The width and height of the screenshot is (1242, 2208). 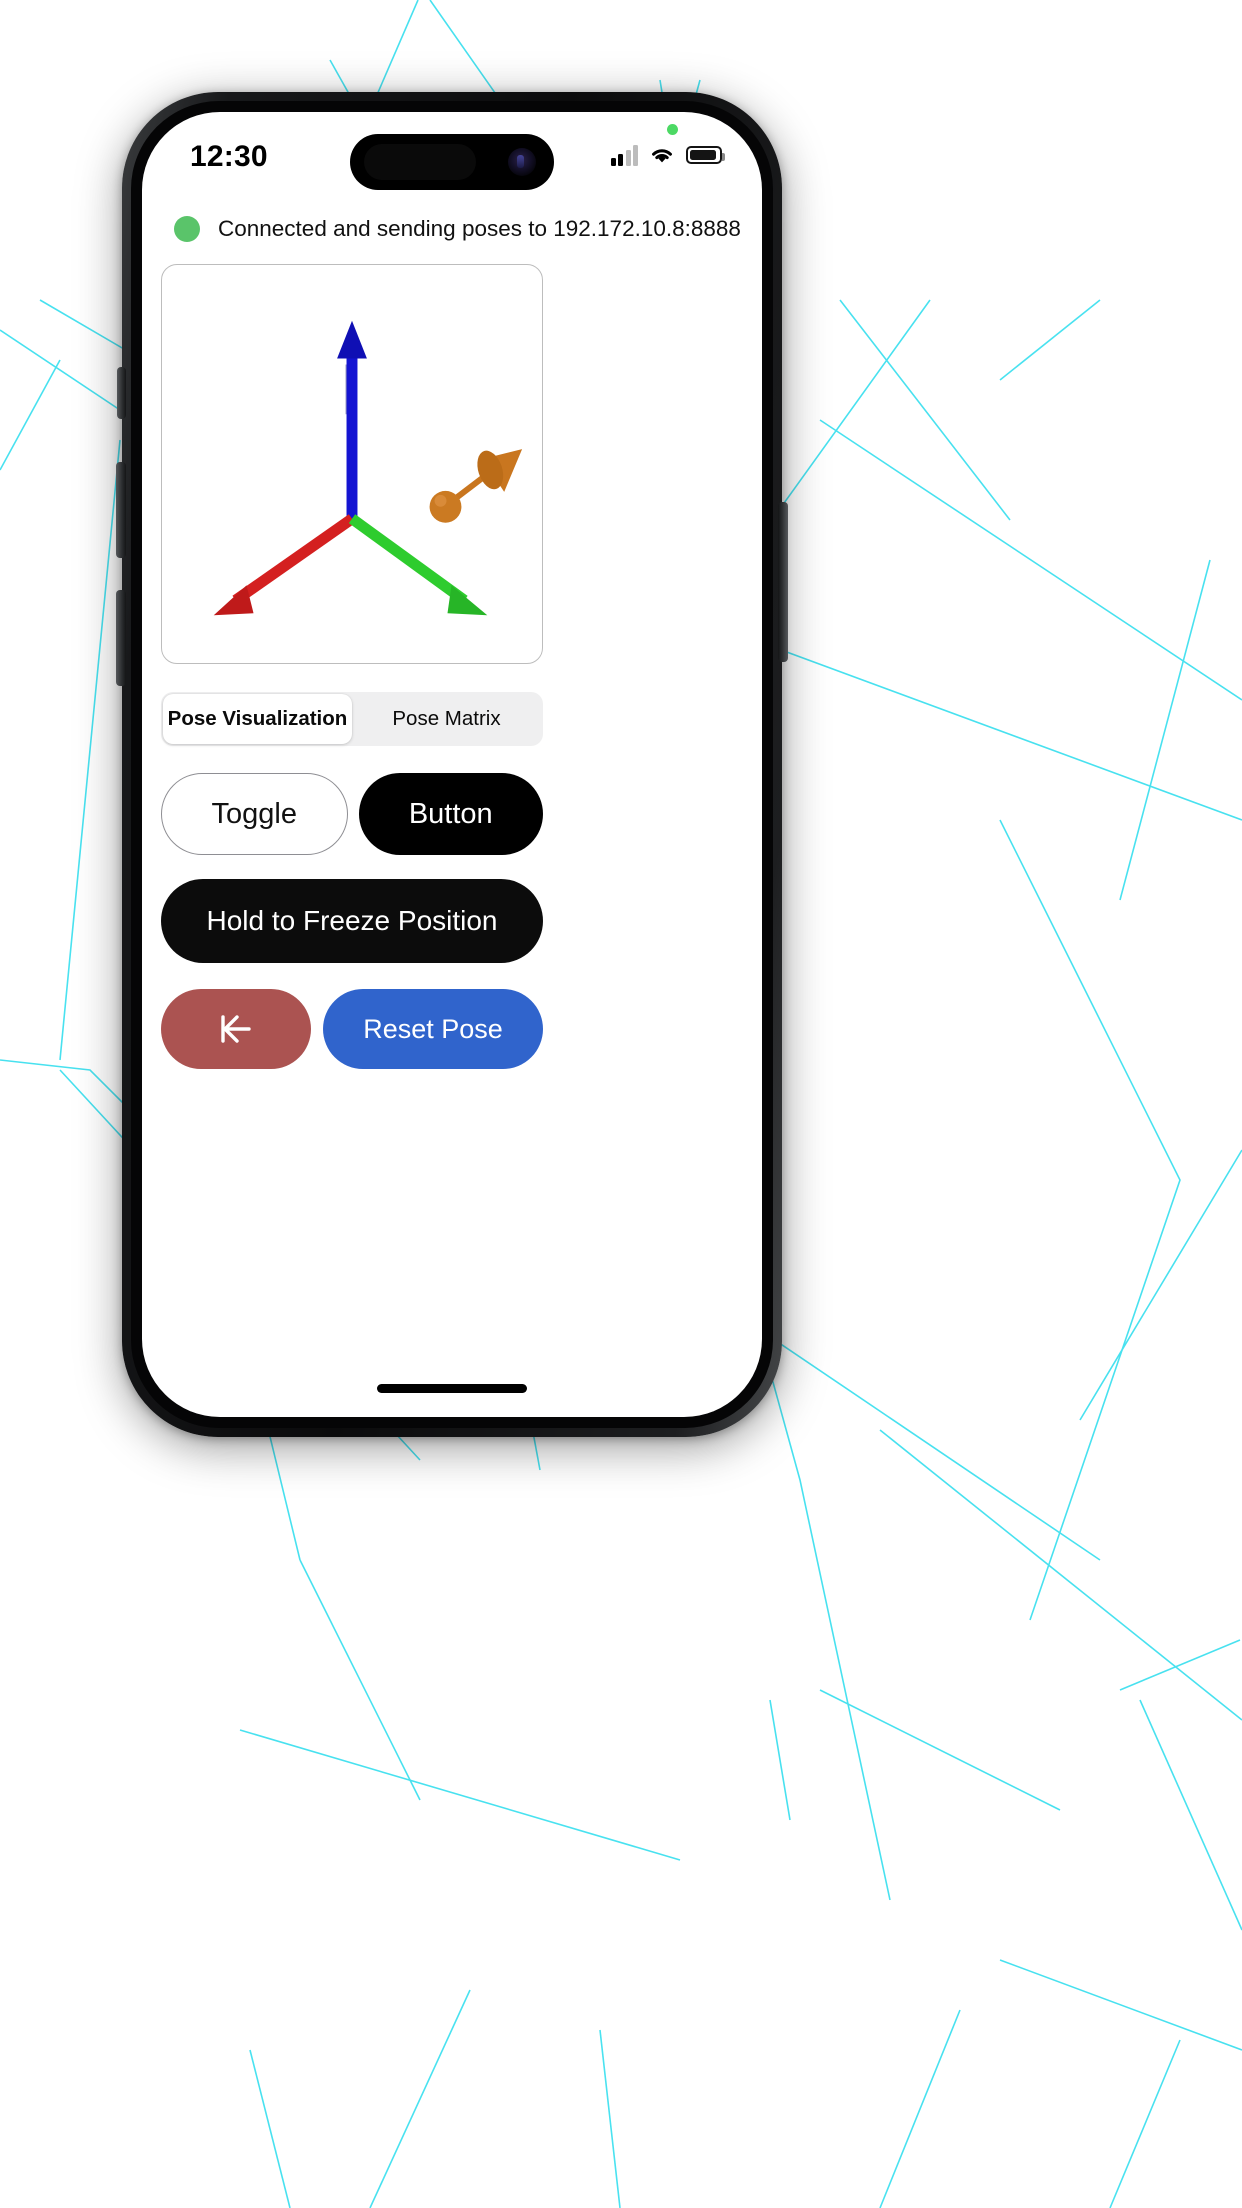 What do you see at coordinates (420, 162) in the screenshot?
I see `island-pill` at bounding box center [420, 162].